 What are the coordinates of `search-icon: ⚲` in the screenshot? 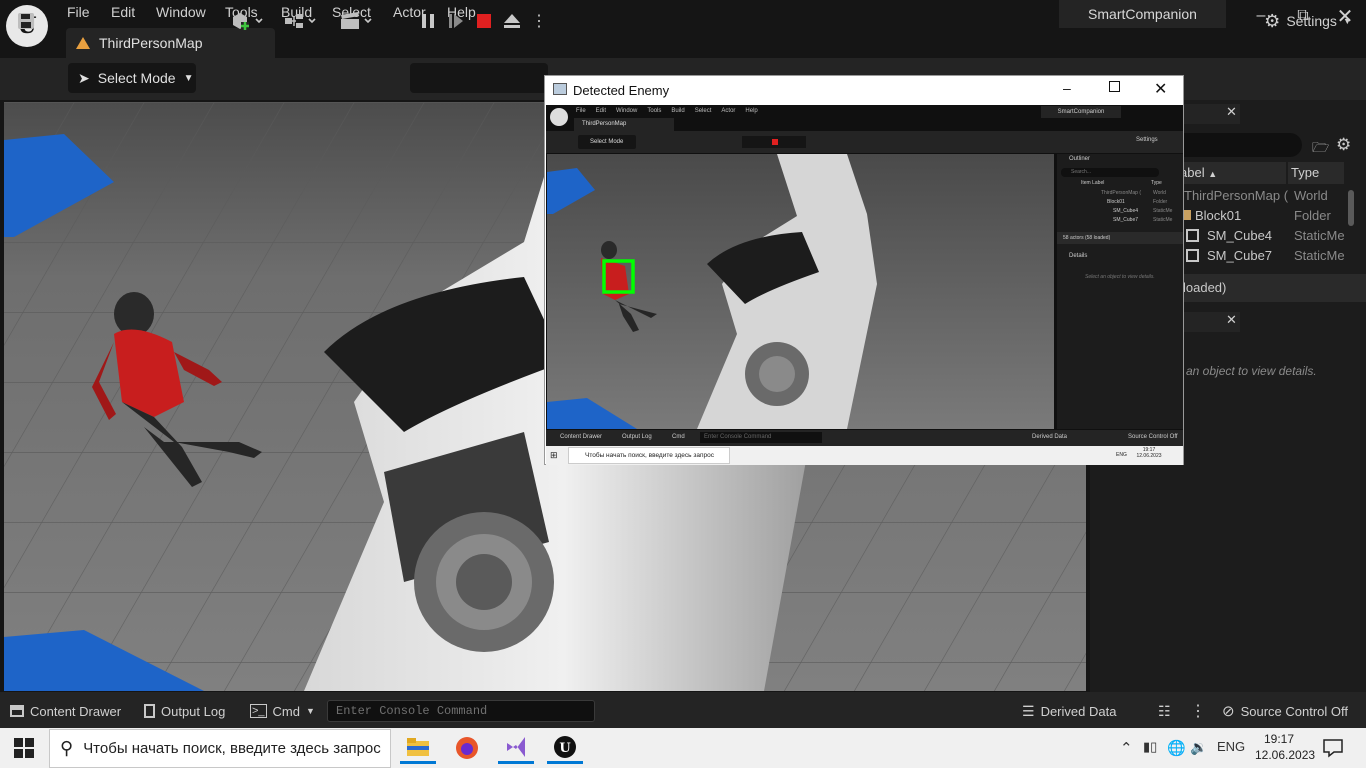 It's located at (67, 748).